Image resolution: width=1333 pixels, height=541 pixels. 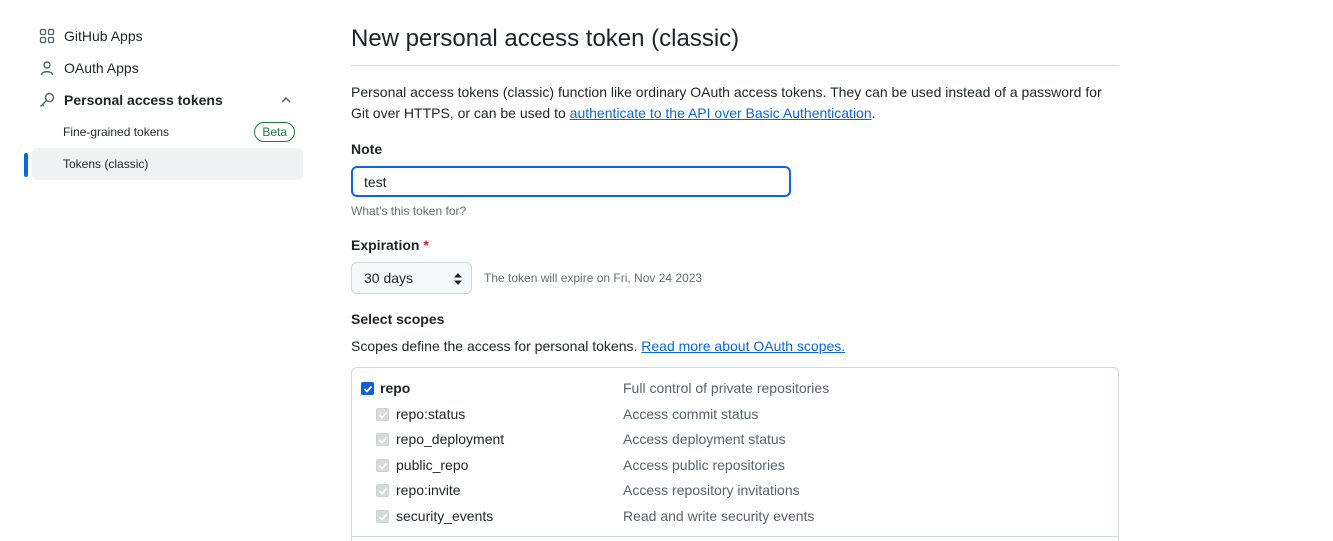 I want to click on note-hint: What’s this token for?, so click(x=409, y=211).